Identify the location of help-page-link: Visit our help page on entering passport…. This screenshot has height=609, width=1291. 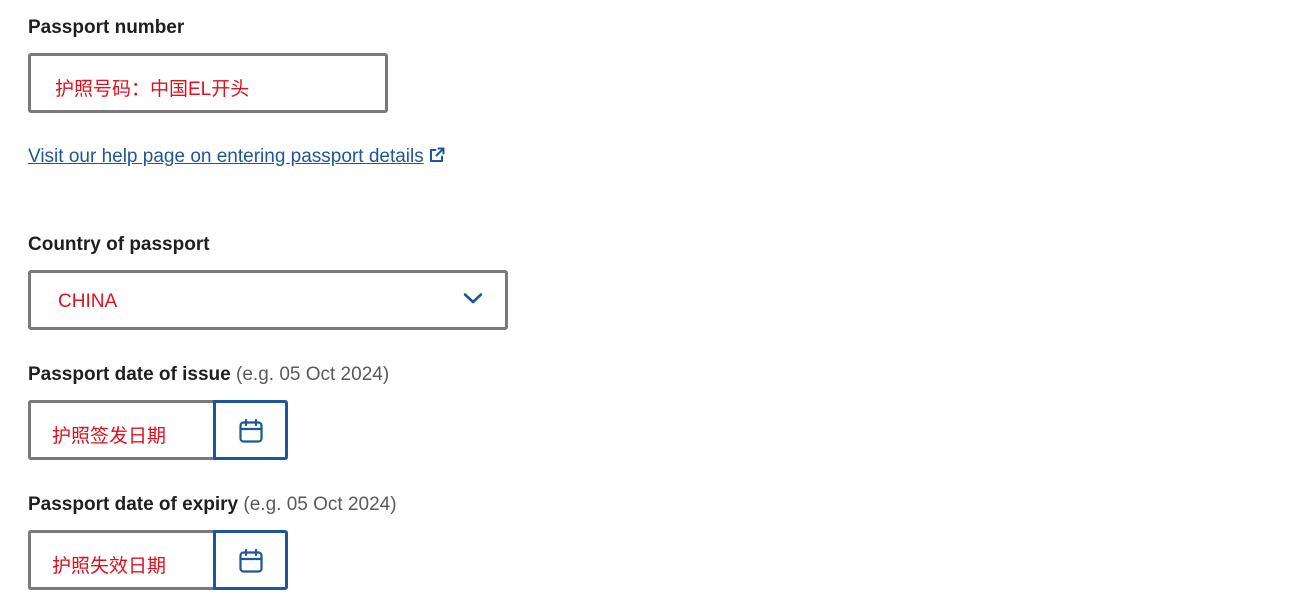
(237, 157).